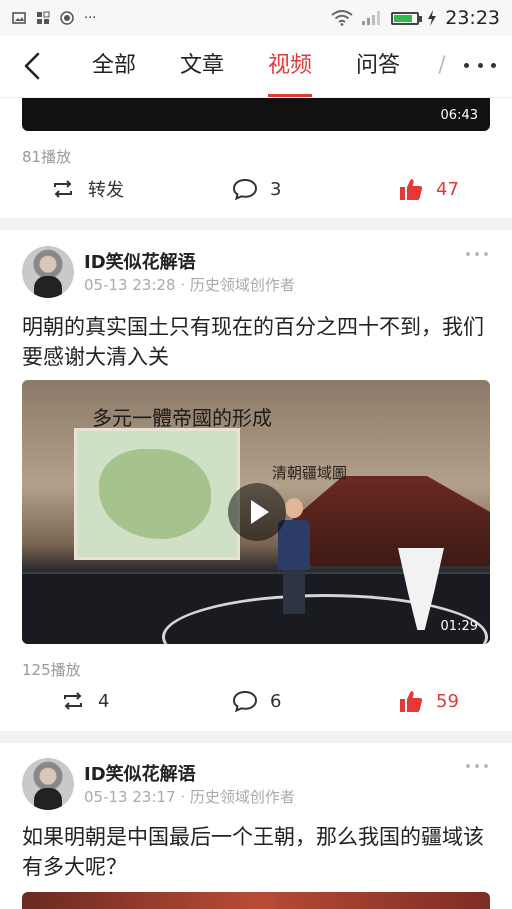  I want to click on video-thumbnail: 06:43, so click(256, 114).